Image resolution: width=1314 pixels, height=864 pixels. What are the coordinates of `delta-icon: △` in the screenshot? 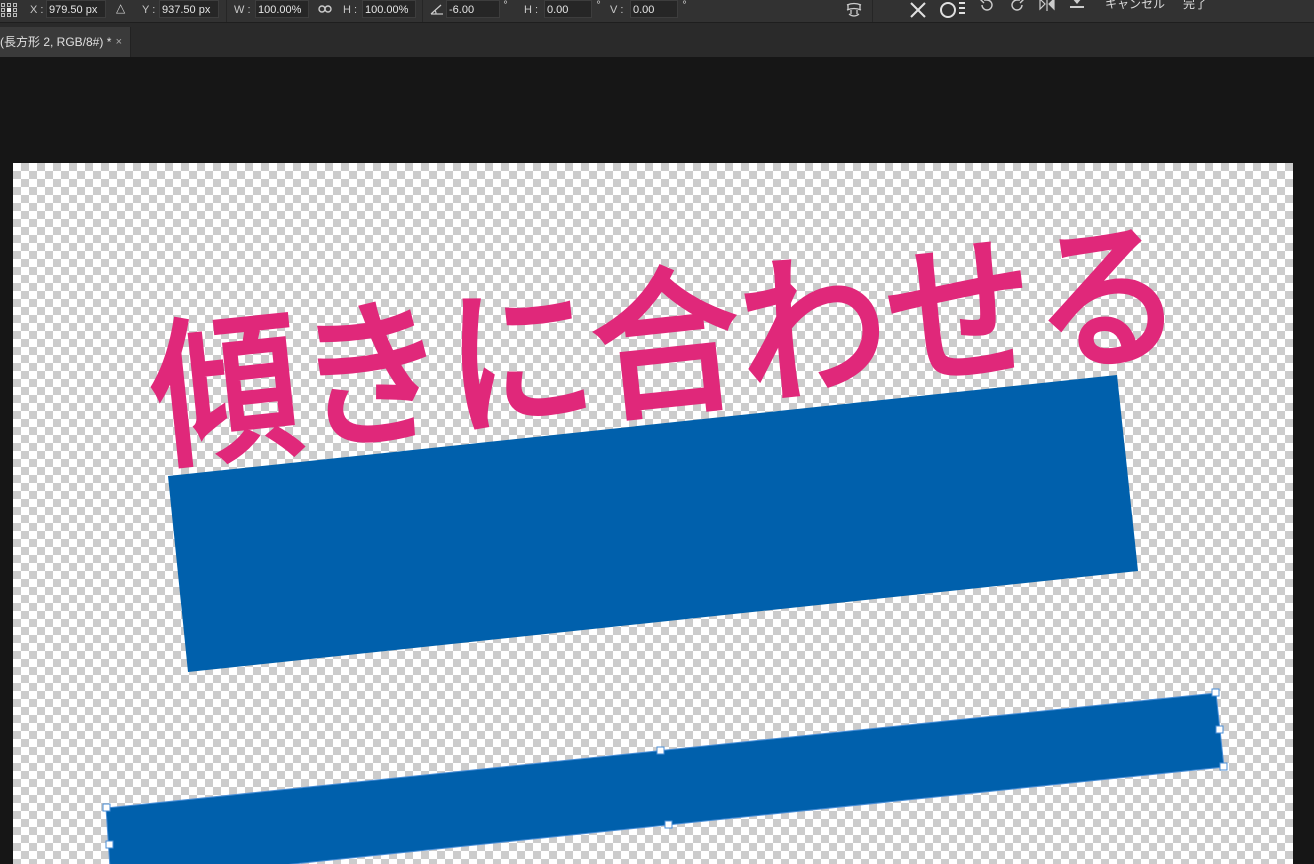 It's located at (120, 8).